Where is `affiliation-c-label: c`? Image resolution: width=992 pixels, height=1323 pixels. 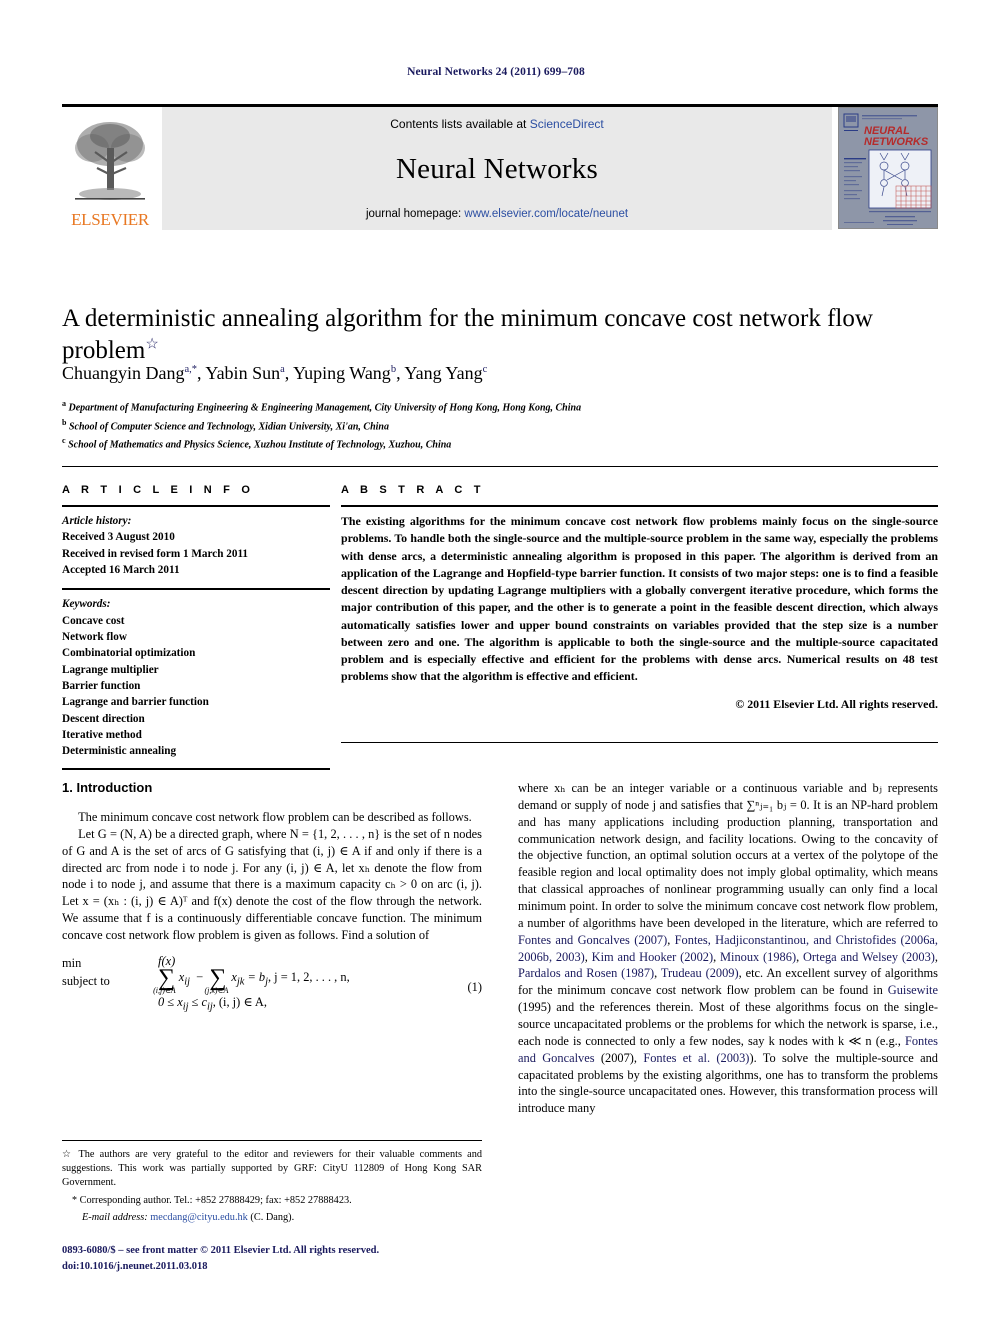
affiliation-c-label: c is located at coordinates (64, 441).